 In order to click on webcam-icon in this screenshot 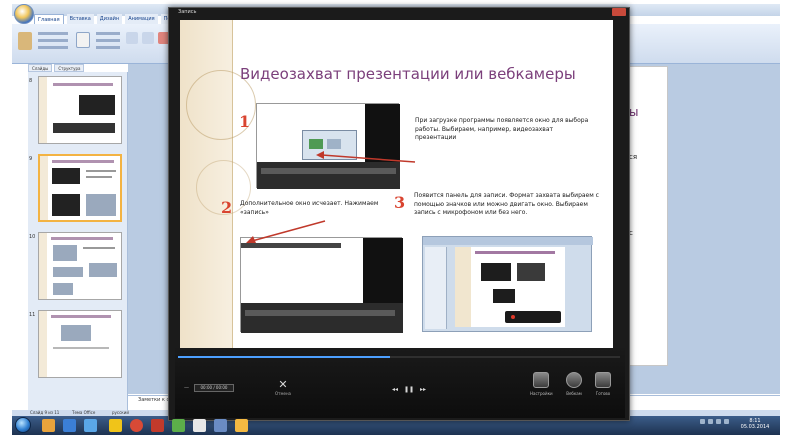, I will do `click(574, 380)`.